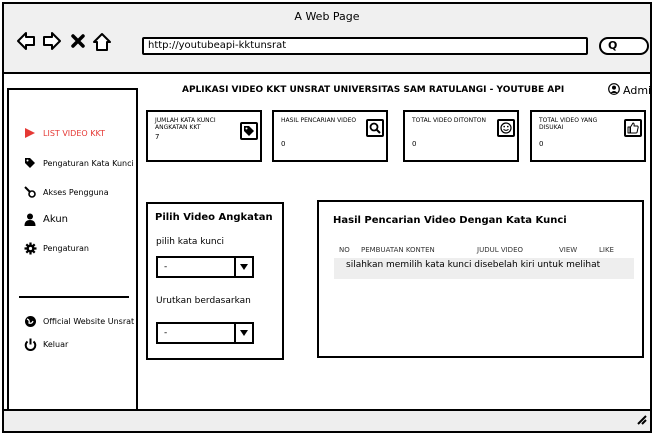 The image size is (654, 435). What do you see at coordinates (640, 419) in the screenshot?
I see `resize-grip-icon` at bounding box center [640, 419].